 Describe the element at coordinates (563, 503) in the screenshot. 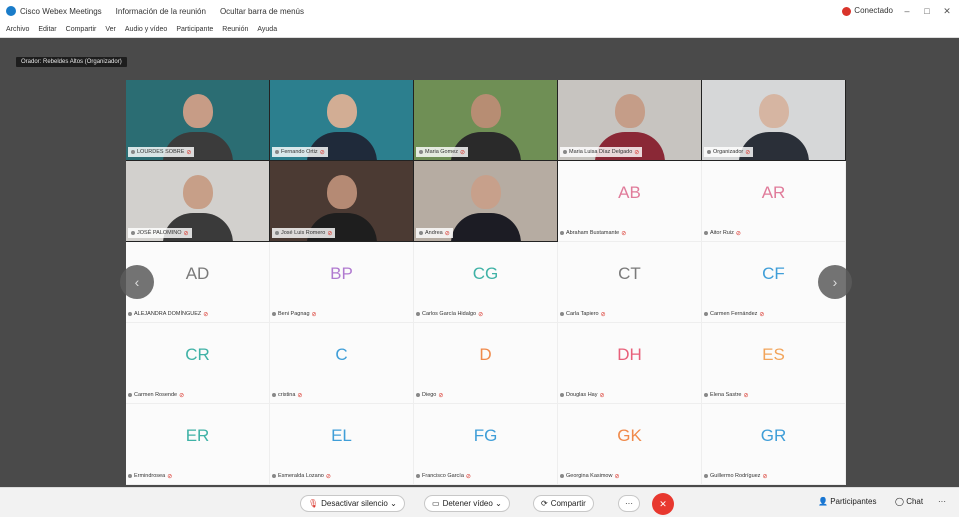

I see `share-button: ⟳ Compartir` at that location.